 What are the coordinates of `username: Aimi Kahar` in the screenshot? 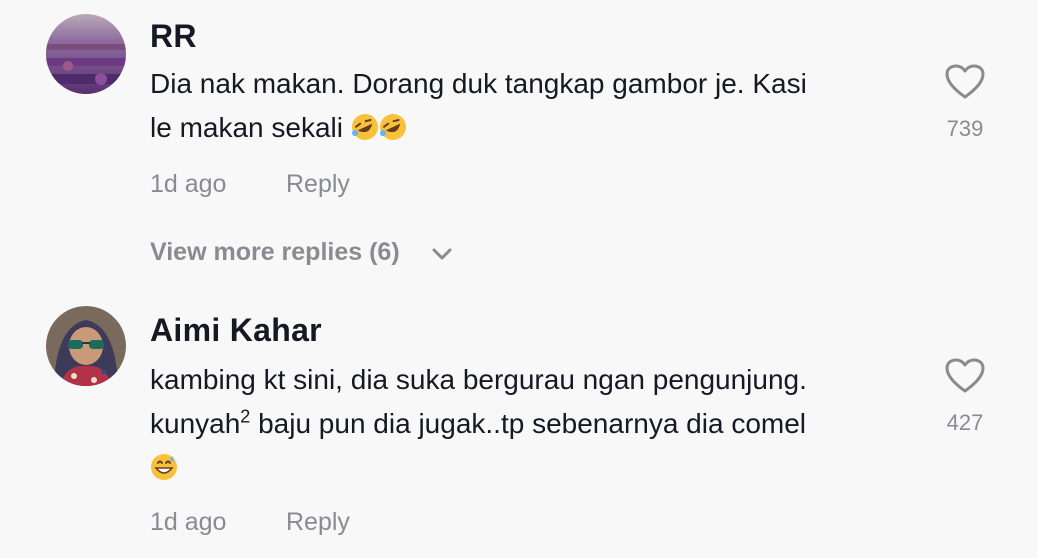 It's located at (236, 330).